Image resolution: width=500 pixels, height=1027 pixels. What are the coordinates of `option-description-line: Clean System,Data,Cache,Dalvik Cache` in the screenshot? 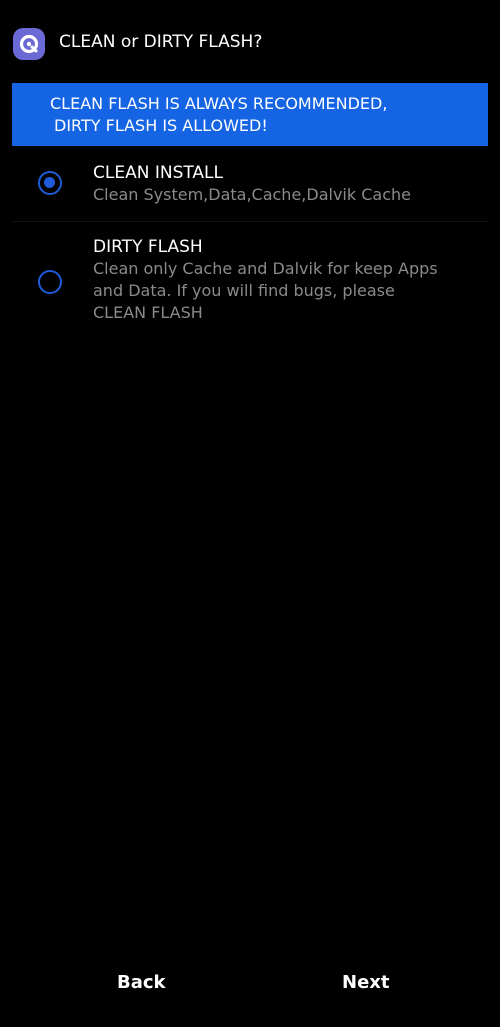 It's located at (252, 194).